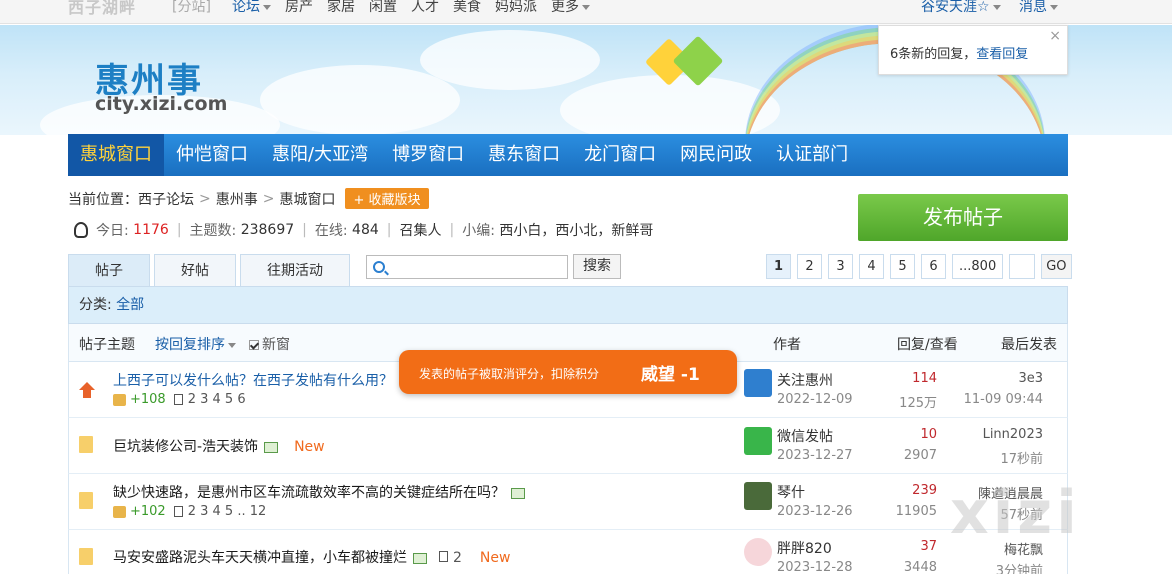 The image size is (1172, 574). Describe the element at coordinates (916, 511) in the screenshot. I see `view-count: 11905` at that location.